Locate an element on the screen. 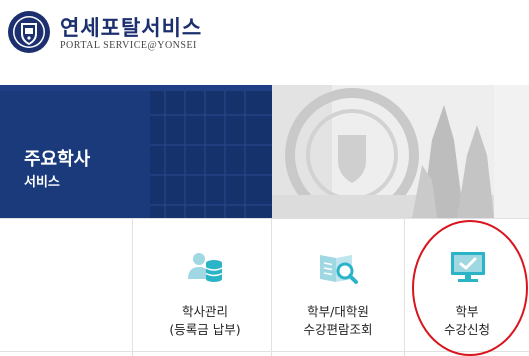 The height and width of the screenshot is (356, 529). banner-title: 주요학사 is located at coordinates (57, 159).